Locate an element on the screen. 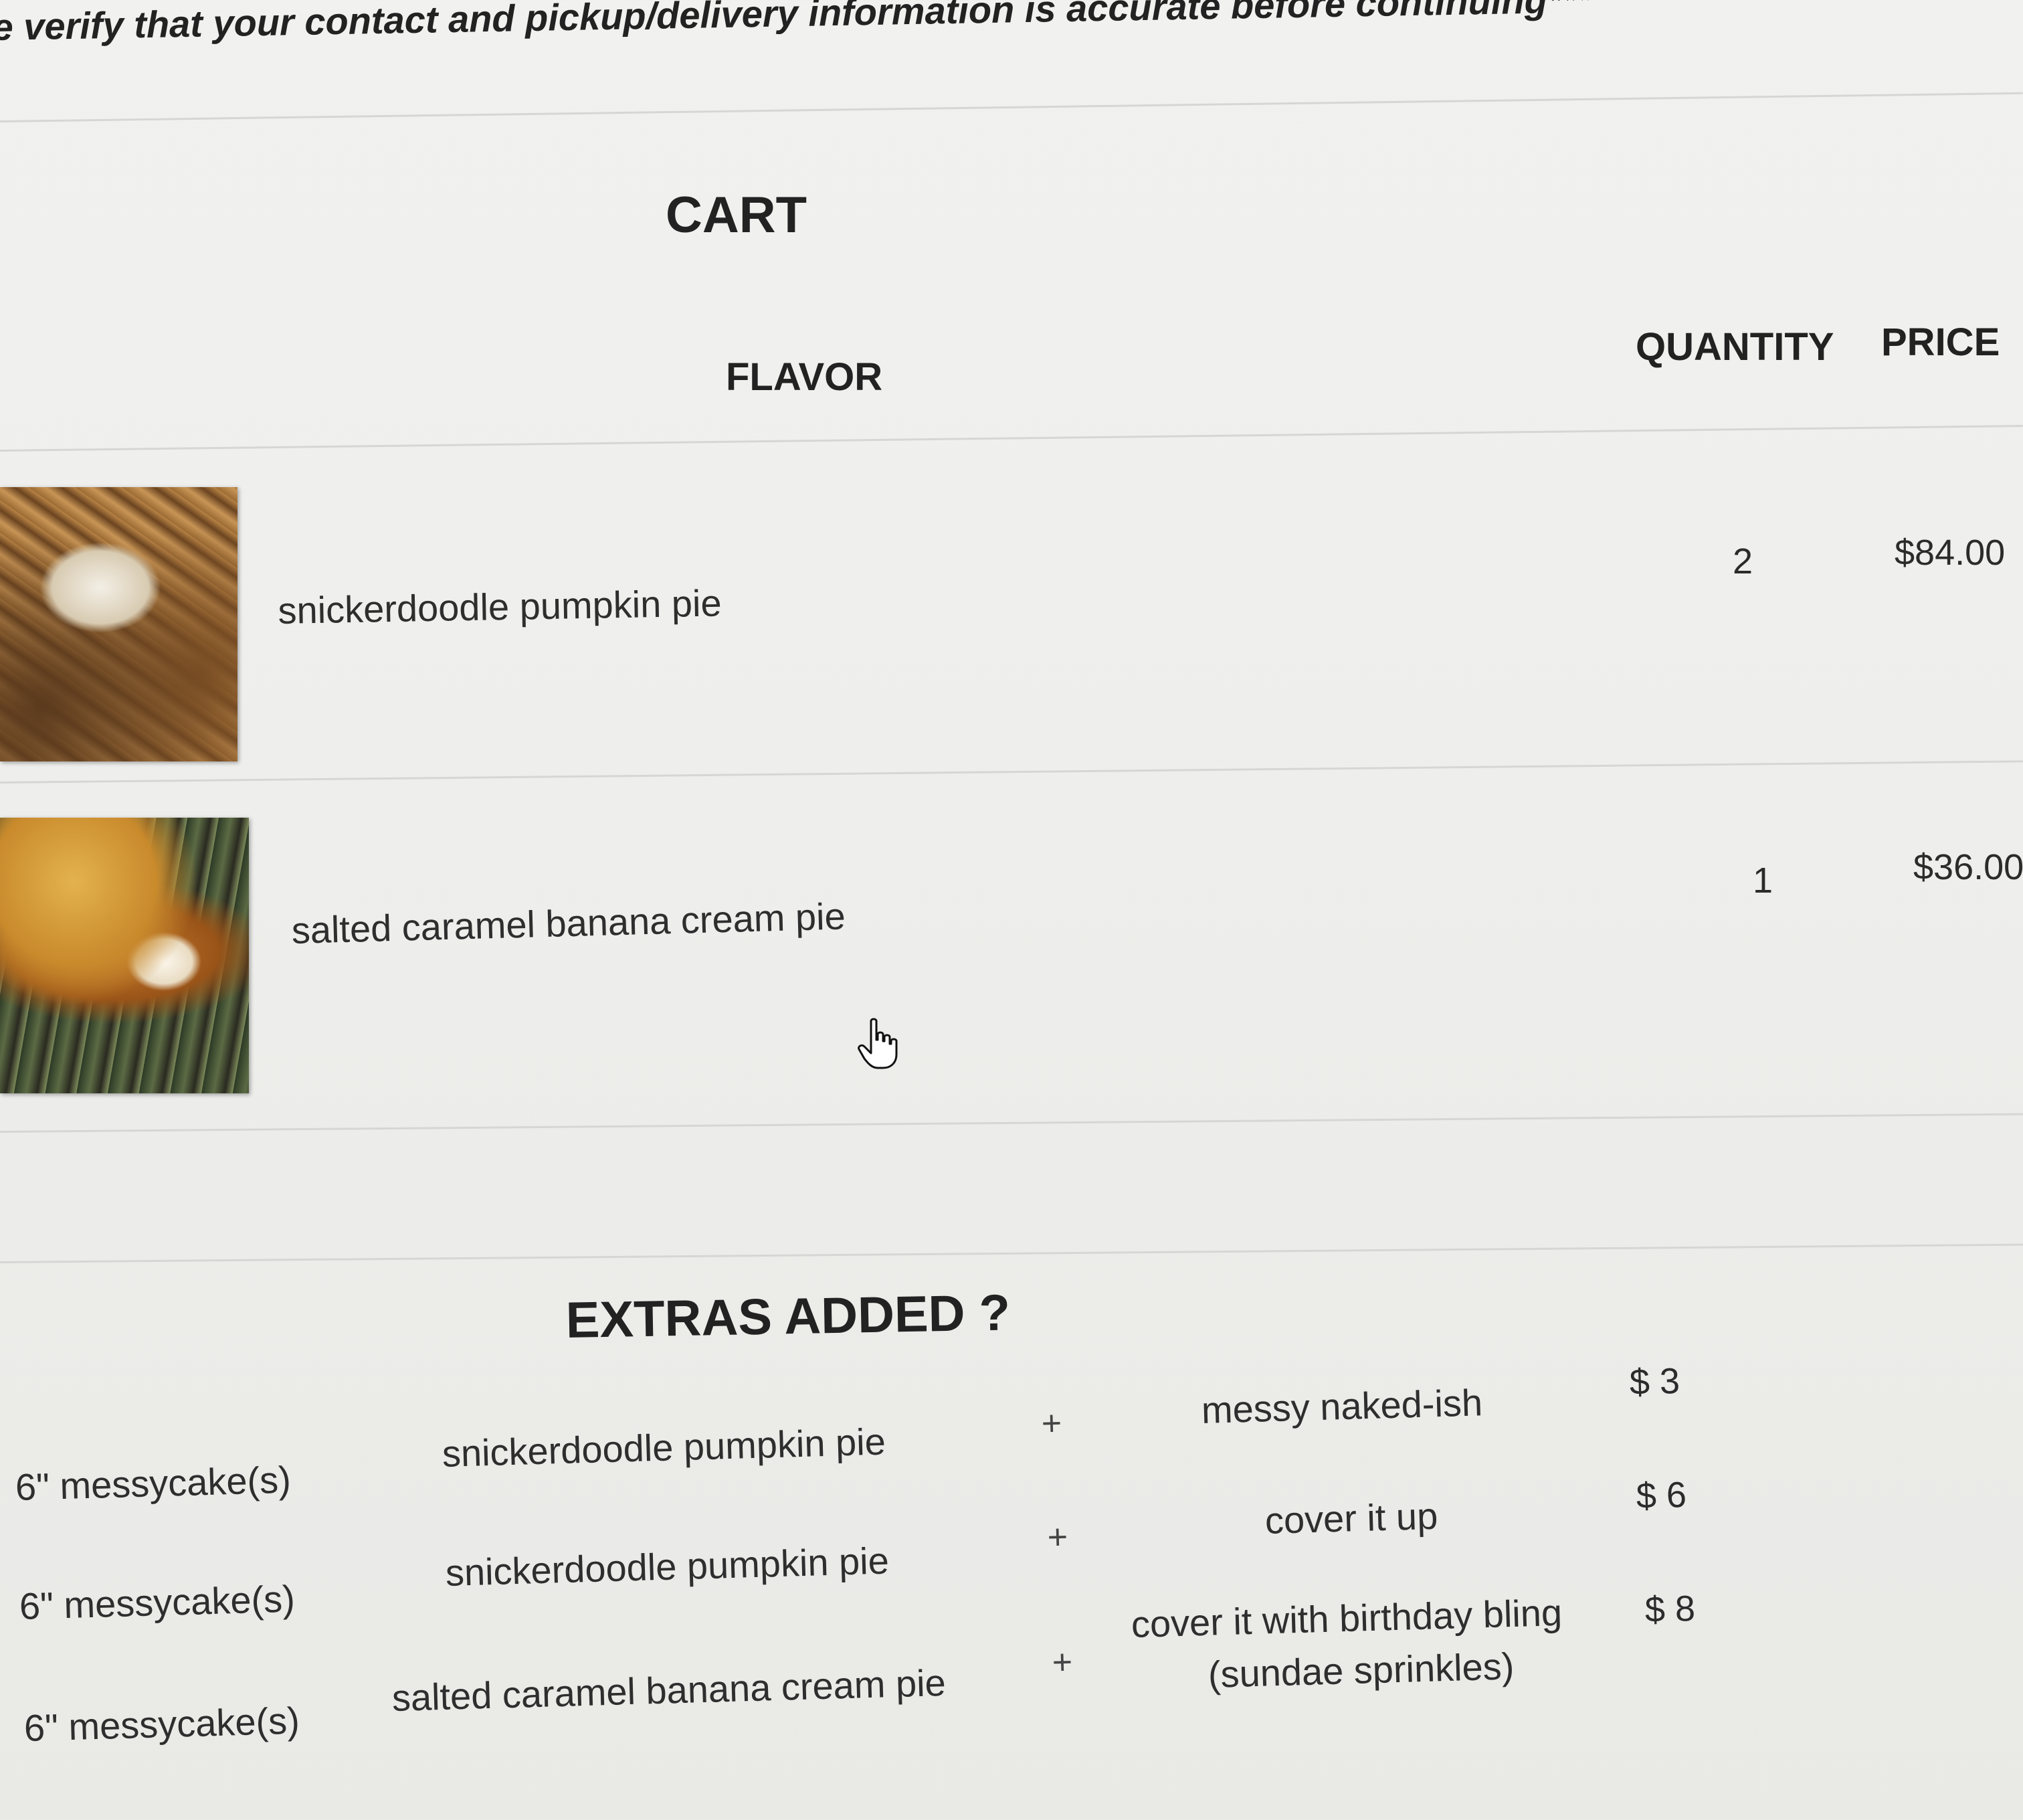 This screenshot has height=1820, width=2023. item-price: $36.00 is located at coordinates (1968, 867).